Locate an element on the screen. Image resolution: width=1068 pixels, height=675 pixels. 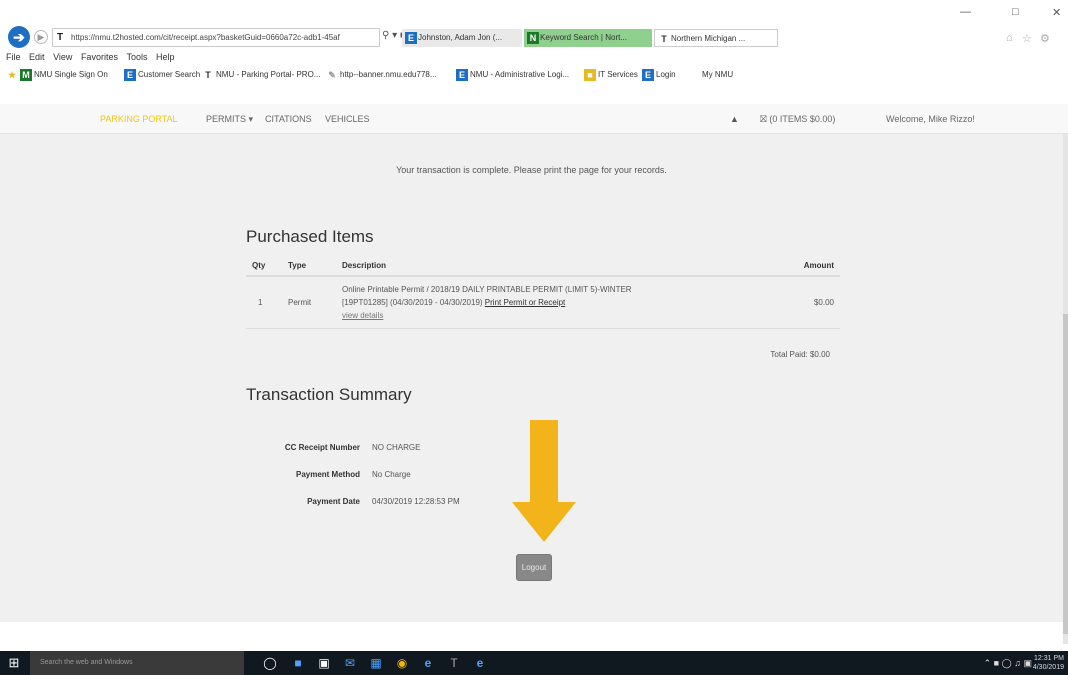
edge-icon: e is located at coordinates (480, 663).